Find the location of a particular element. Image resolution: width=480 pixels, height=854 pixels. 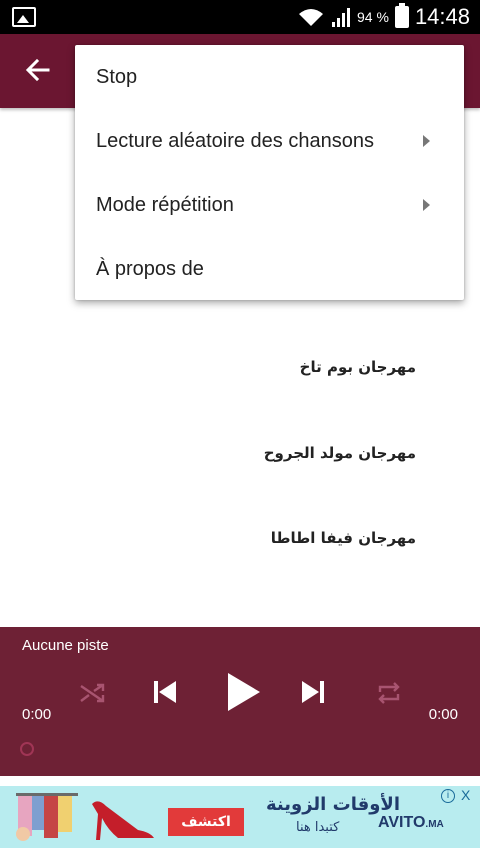

track-item: مهرجان بوم تاخ is located at coordinates (358, 367).